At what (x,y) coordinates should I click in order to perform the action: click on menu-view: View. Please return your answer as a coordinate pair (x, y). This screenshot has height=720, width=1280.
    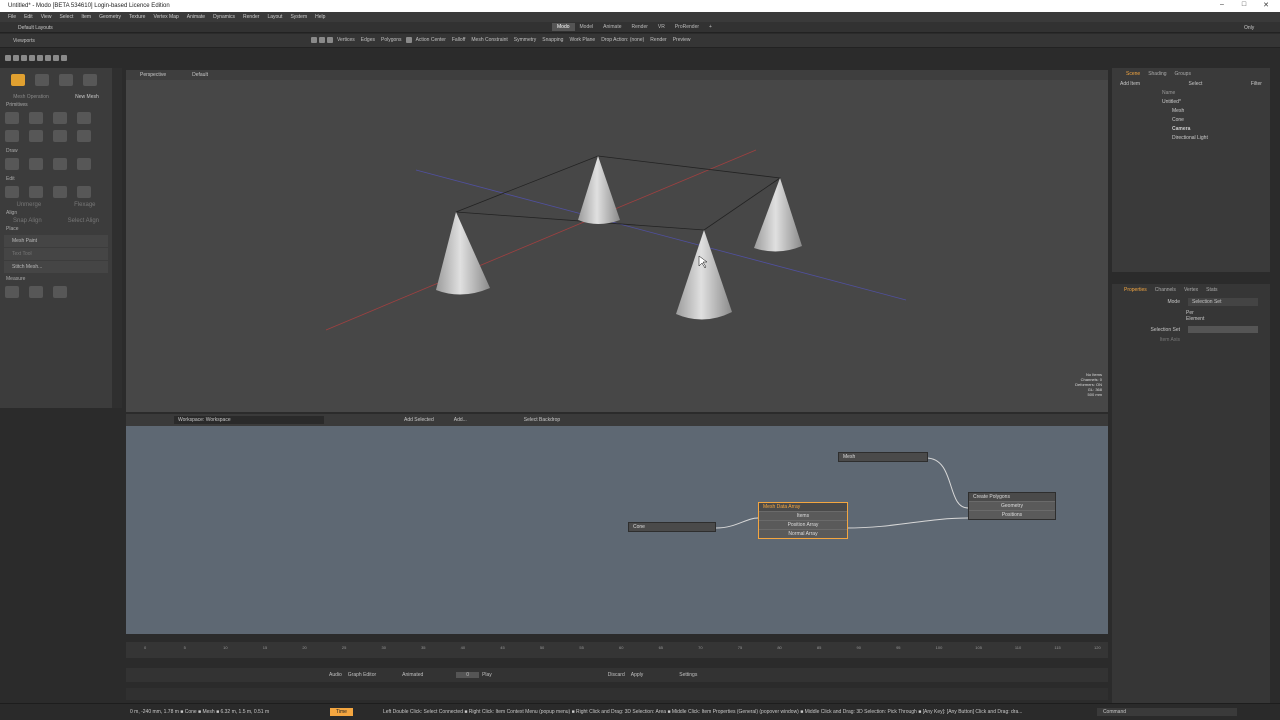
    Looking at the image, I should click on (46, 17).